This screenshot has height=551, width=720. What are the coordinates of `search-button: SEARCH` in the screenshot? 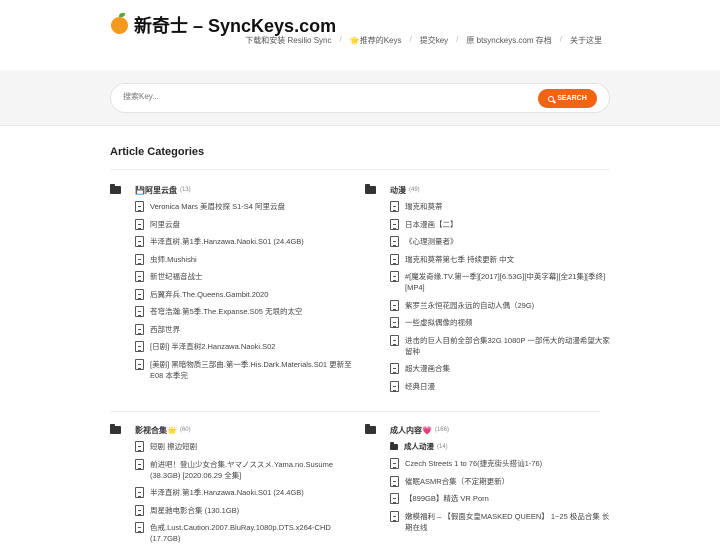 It's located at (567, 98).